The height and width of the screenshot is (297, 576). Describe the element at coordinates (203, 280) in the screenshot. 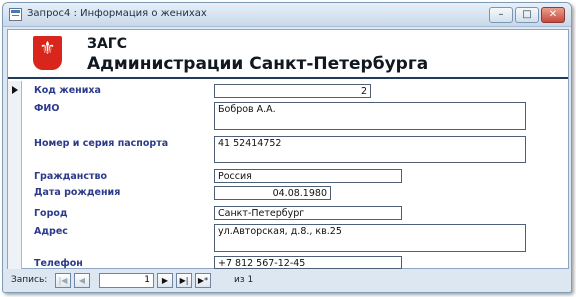

I see `new-record-button: ▶*` at that location.